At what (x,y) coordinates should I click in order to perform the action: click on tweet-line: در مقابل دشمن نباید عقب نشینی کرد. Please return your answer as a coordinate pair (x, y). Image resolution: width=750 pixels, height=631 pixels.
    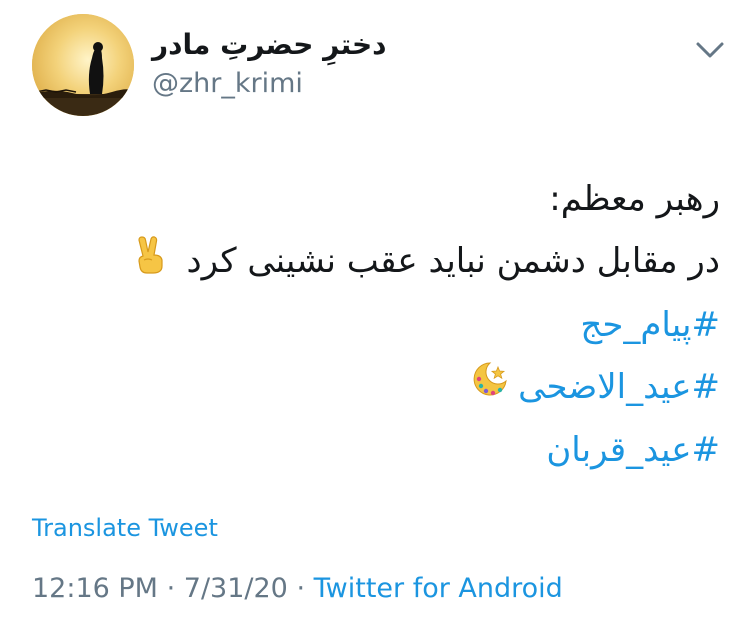
    Looking at the image, I should click on (375, 262).